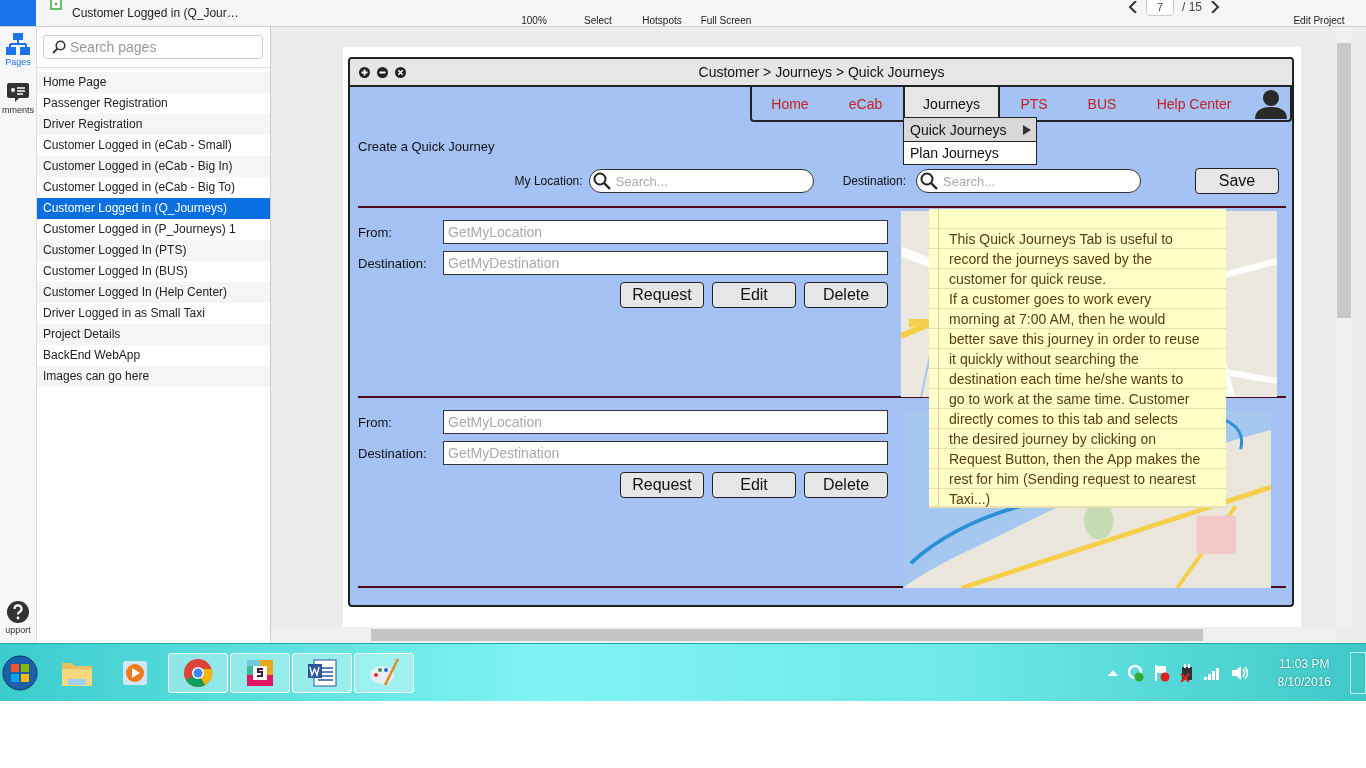  Describe the element at coordinates (18, 612) in the screenshot. I see `help-icon` at that location.